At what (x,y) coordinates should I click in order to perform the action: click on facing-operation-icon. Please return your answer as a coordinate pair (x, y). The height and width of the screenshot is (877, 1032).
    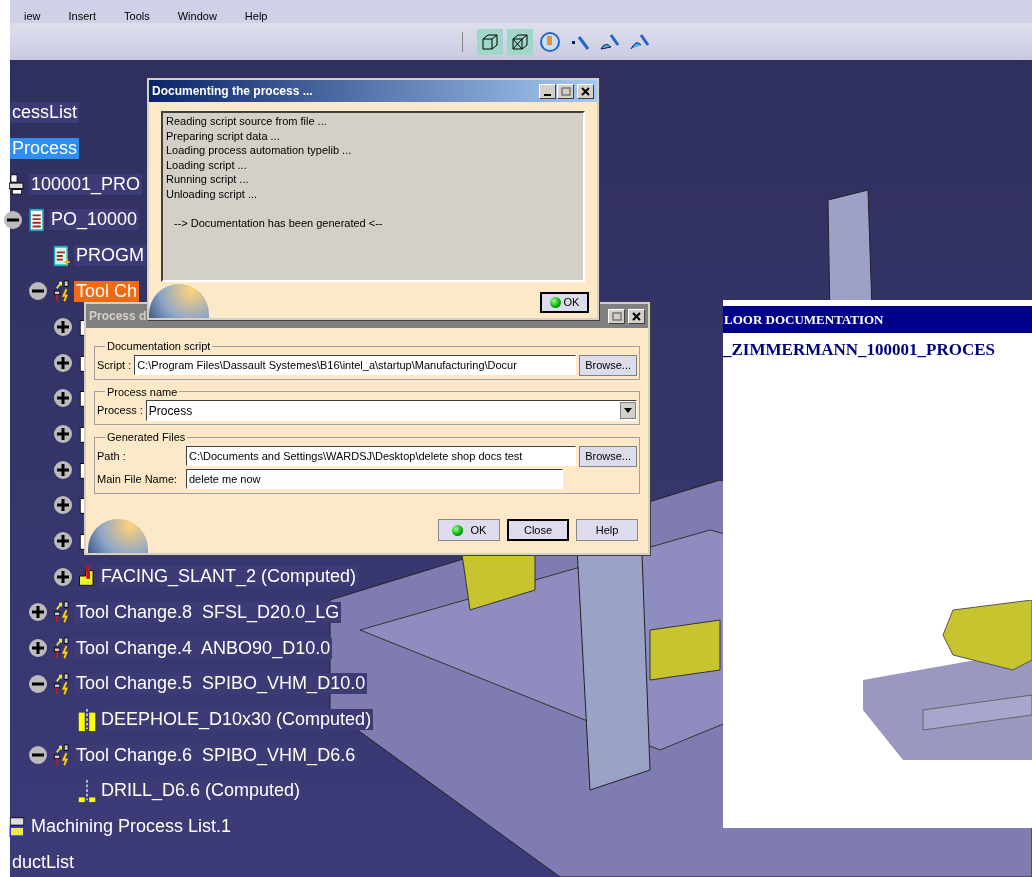
    Looking at the image, I should click on (87, 576).